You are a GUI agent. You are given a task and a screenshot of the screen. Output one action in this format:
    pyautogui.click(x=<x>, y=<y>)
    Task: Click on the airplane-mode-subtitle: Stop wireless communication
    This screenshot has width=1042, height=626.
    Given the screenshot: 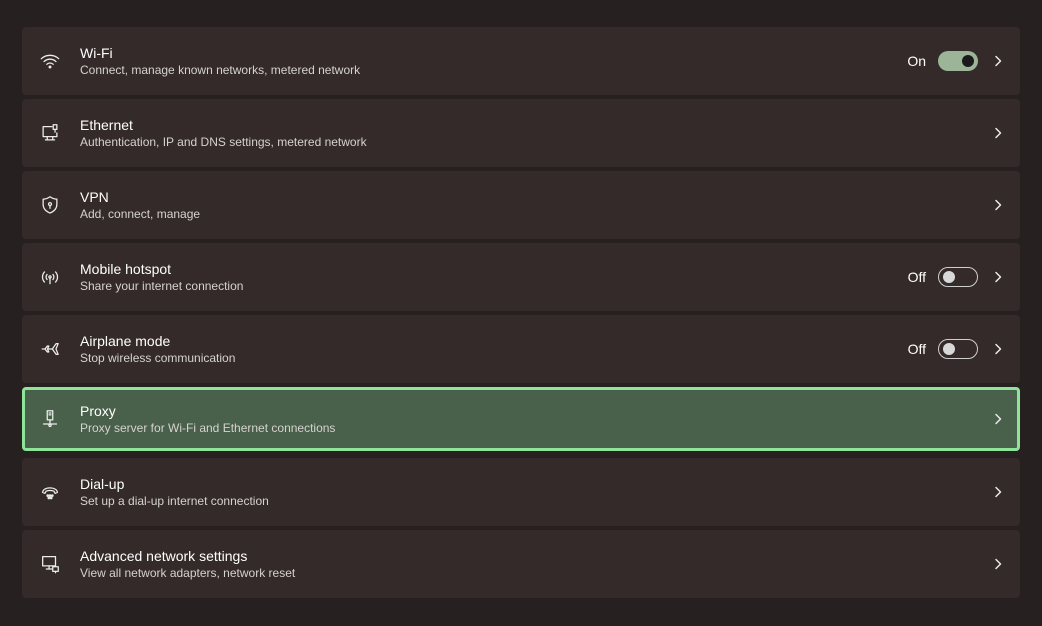 What is the action you would take?
    pyautogui.click(x=158, y=358)
    